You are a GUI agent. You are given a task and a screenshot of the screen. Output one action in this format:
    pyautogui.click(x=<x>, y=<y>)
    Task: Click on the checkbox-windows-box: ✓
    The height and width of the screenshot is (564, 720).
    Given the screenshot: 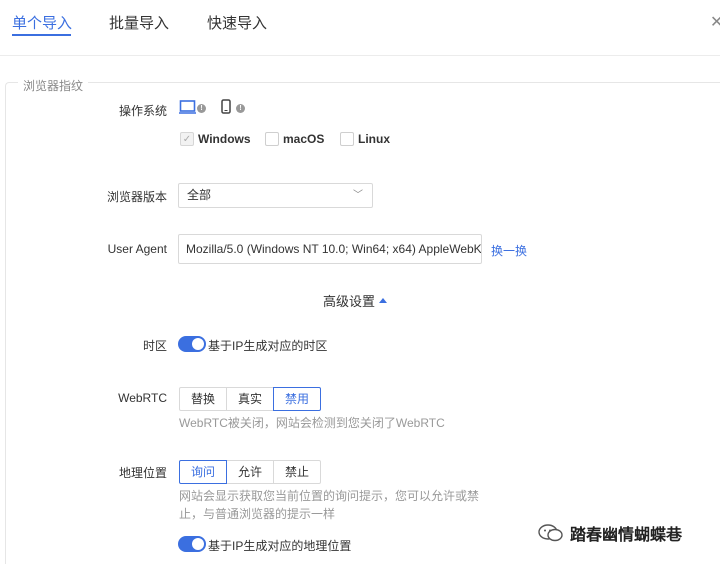 What is the action you would take?
    pyautogui.click(x=187, y=139)
    